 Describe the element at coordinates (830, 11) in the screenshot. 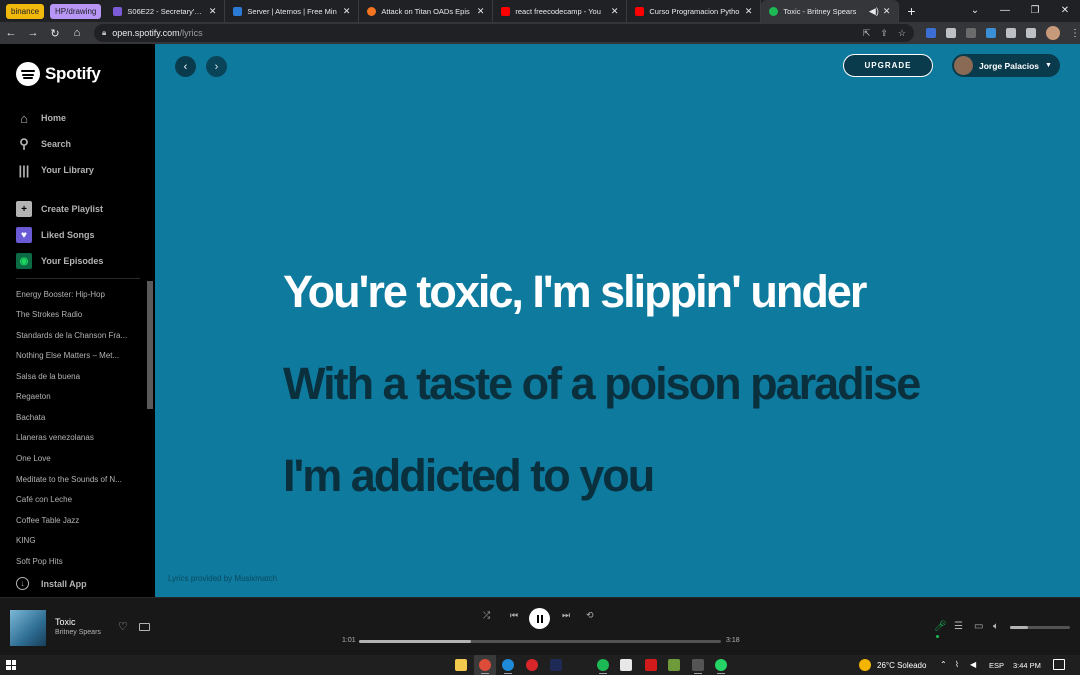

I see `browser-tab-active: Toxic - Britney Spears ◀) ✕` at that location.